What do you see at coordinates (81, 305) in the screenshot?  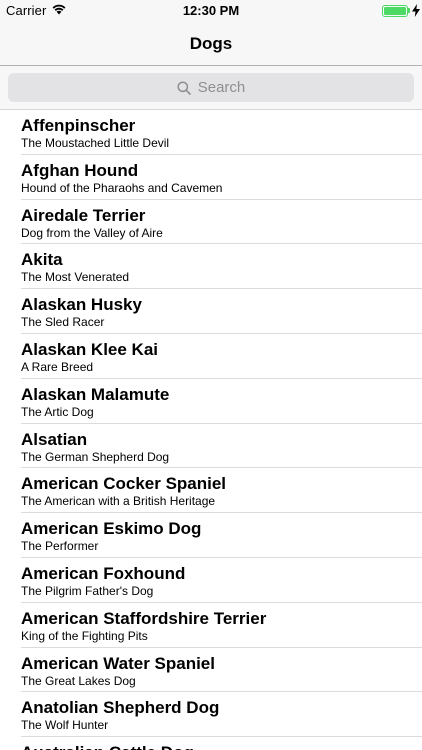 I see `dog-name: Alaskan Husky` at bounding box center [81, 305].